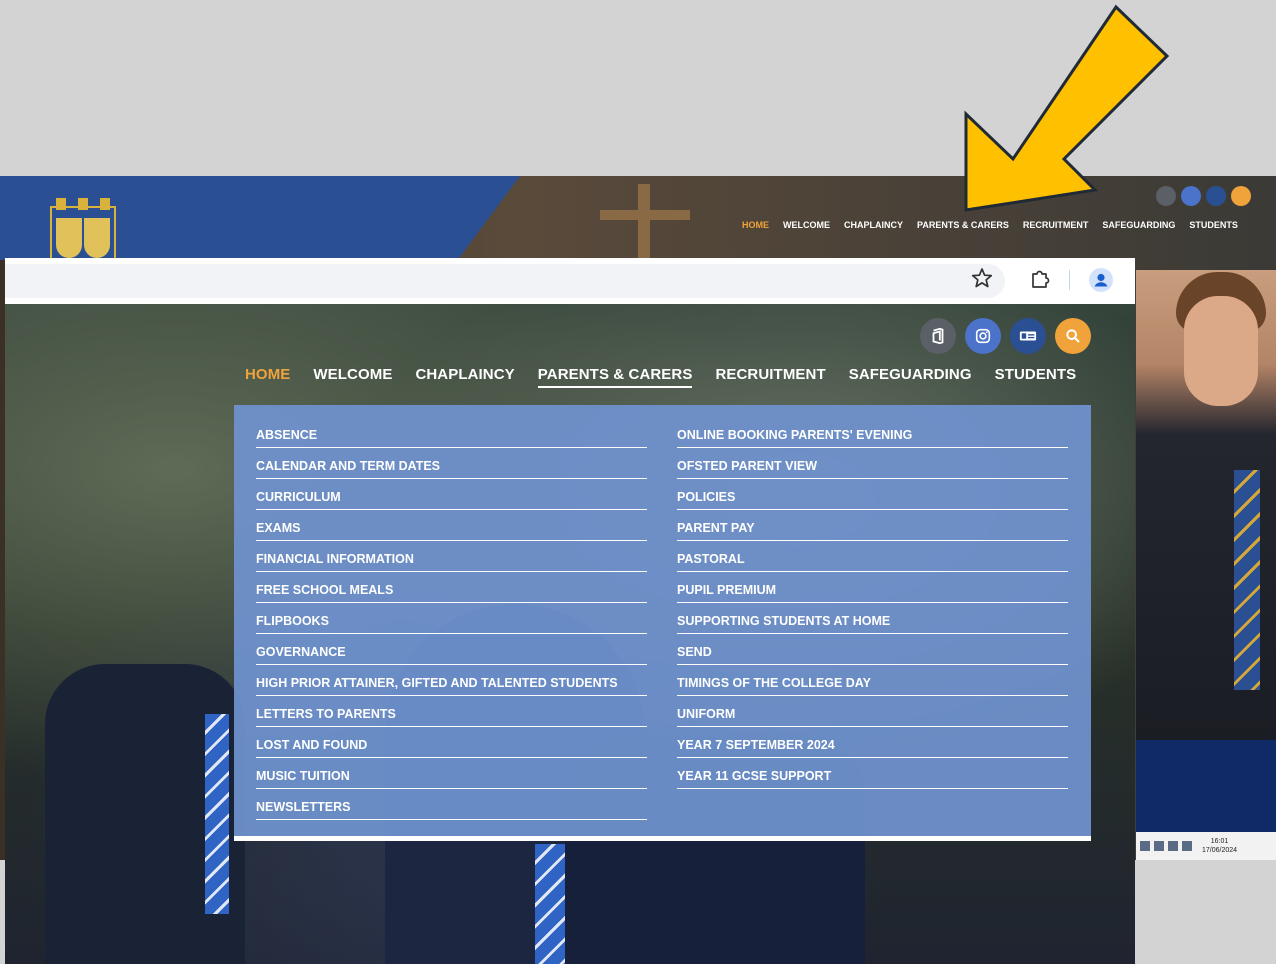 Image resolution: width=1276 pixels, height=964 pixels. What do you see at coordinates (872, 774) in the screenshot?
I see `menu-link-year-11: YEAR 11 GCSE SUPPORT` at bounding box center [872, 774].